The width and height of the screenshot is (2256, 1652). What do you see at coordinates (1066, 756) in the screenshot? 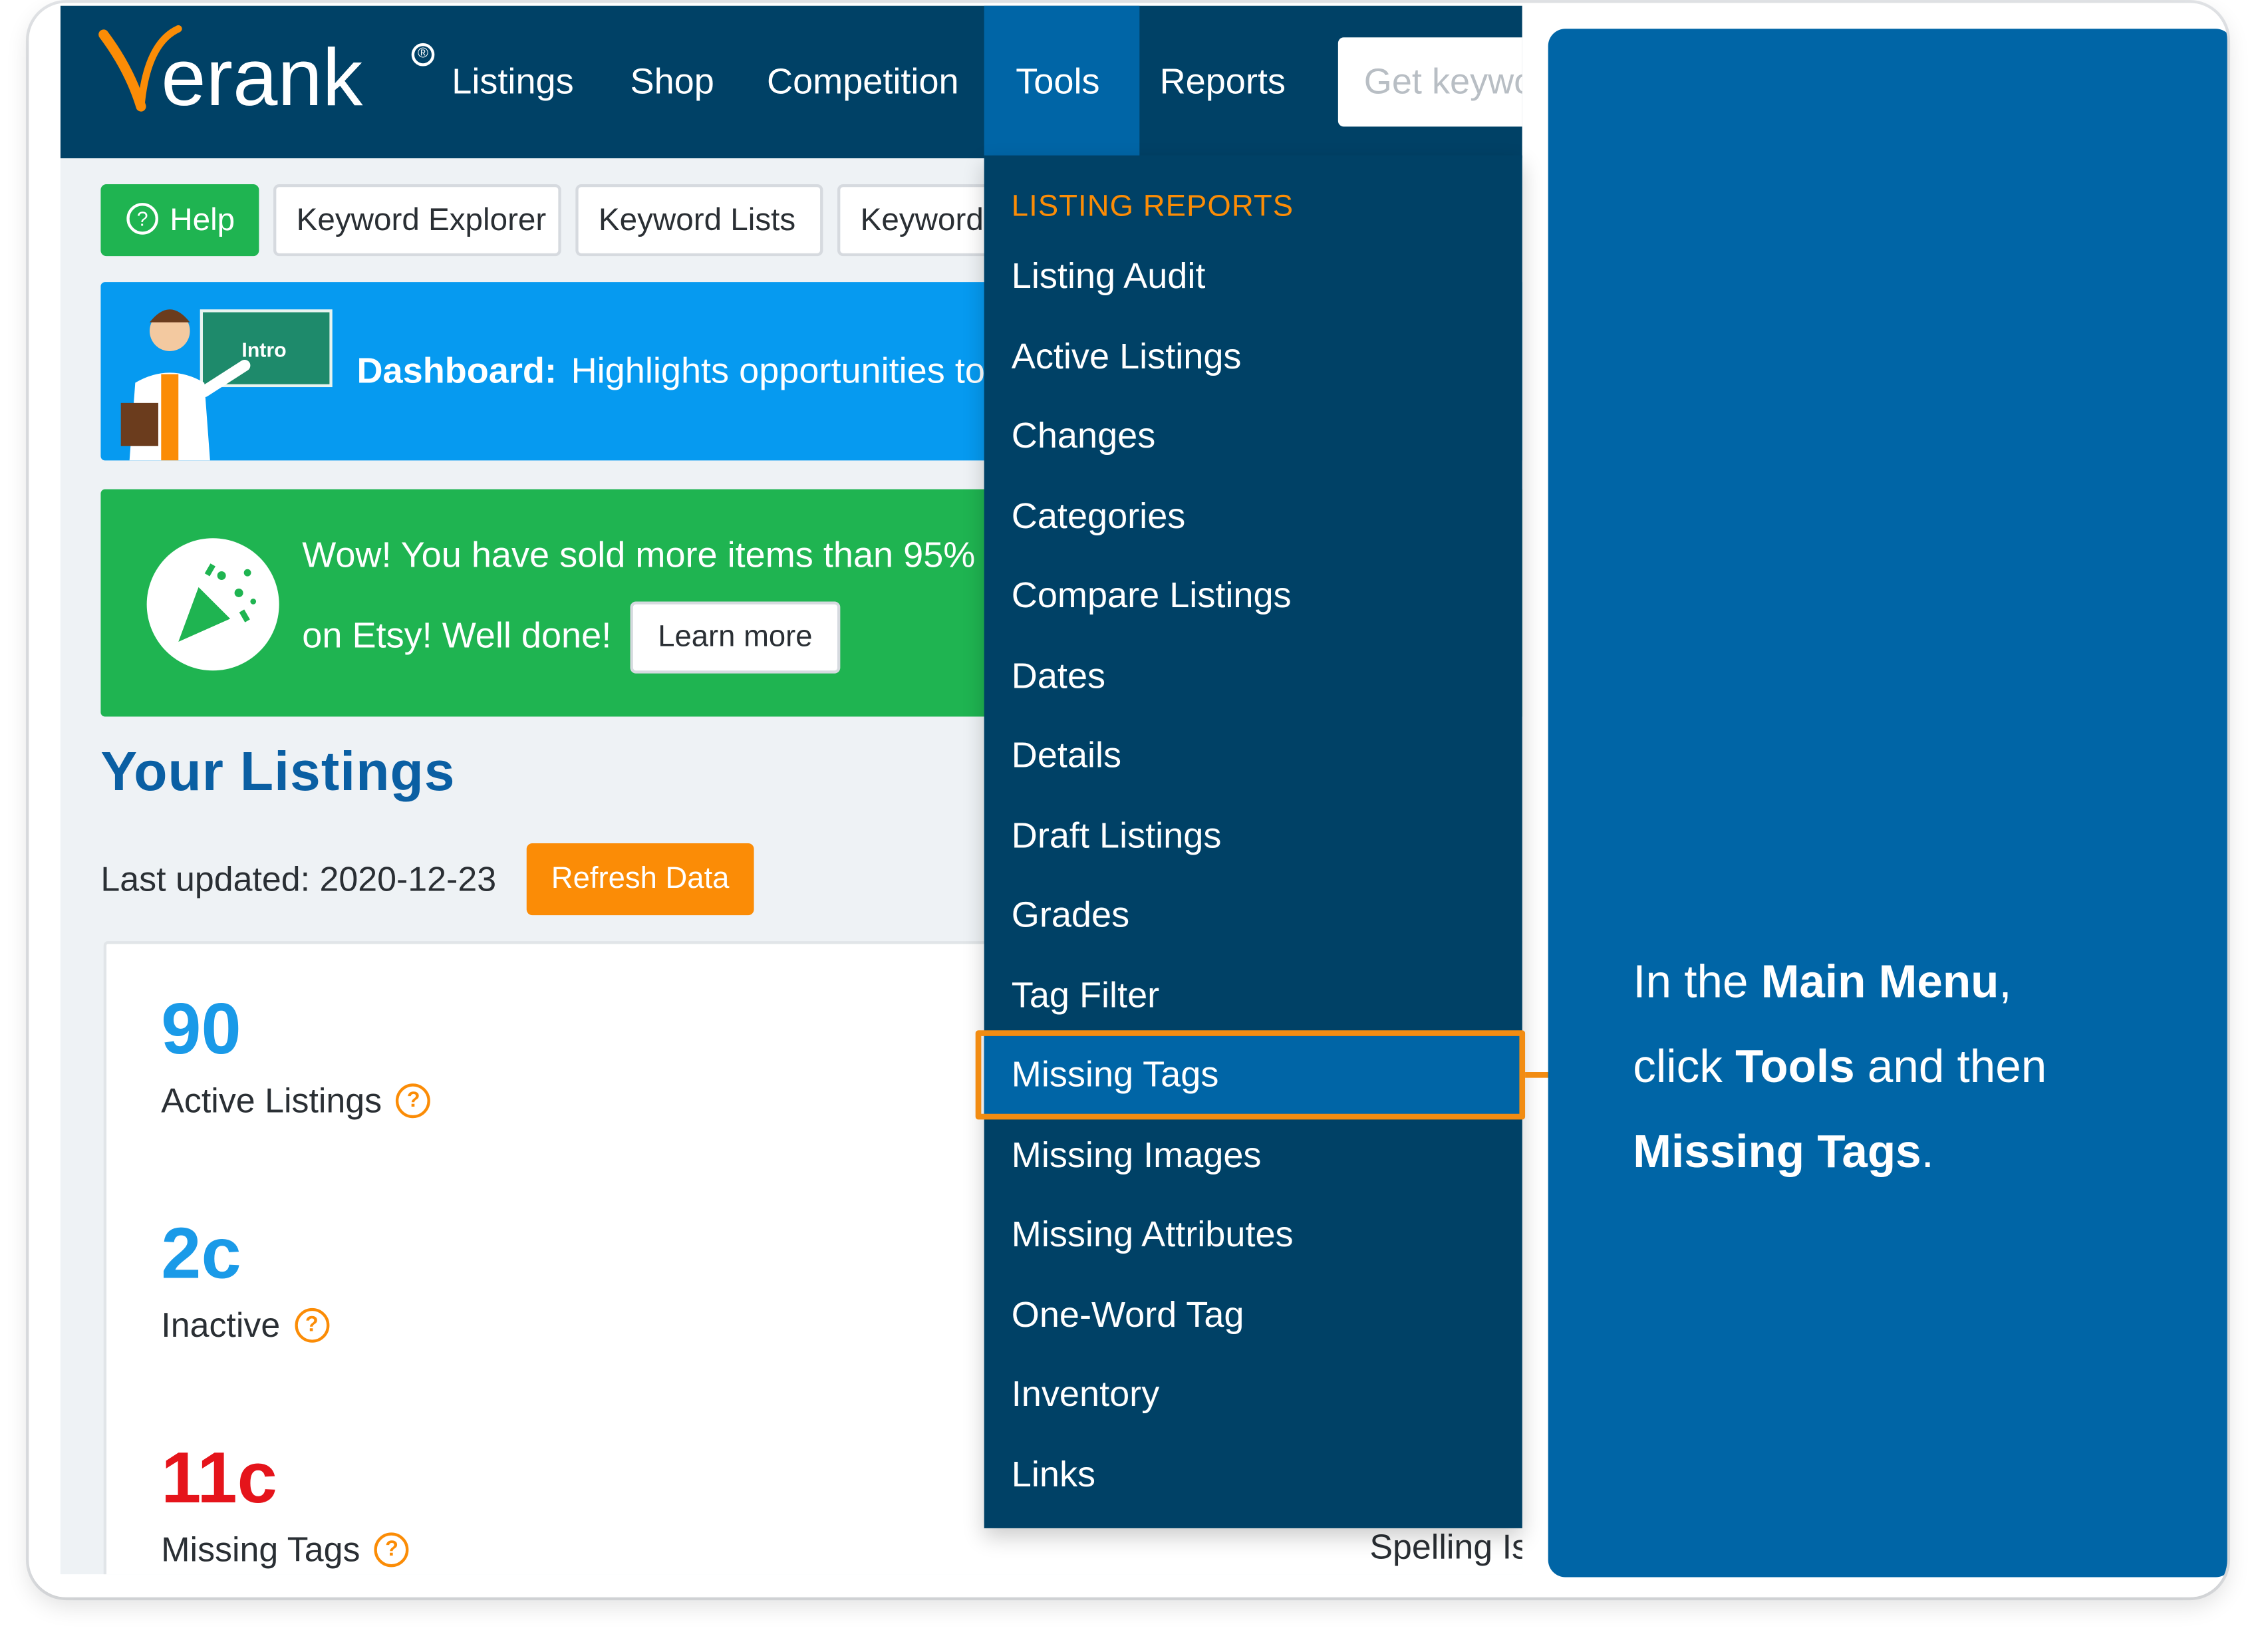
I see `menu-item-details: Details` at bounding box center [1066, 756].